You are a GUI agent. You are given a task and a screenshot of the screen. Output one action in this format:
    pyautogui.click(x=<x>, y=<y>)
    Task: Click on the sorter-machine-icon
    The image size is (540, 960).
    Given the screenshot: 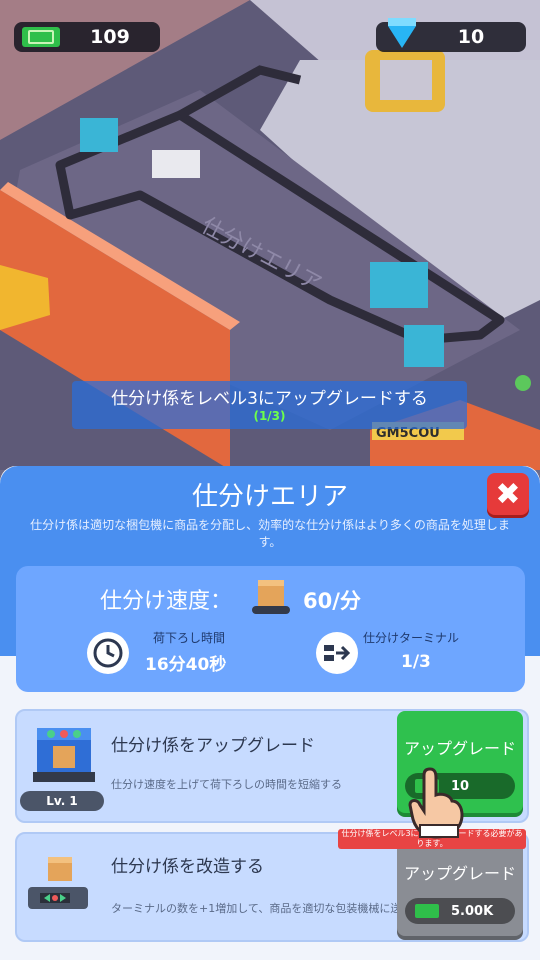 What is the action you would take?
    pyautogui.click(x=64, y=755)
    